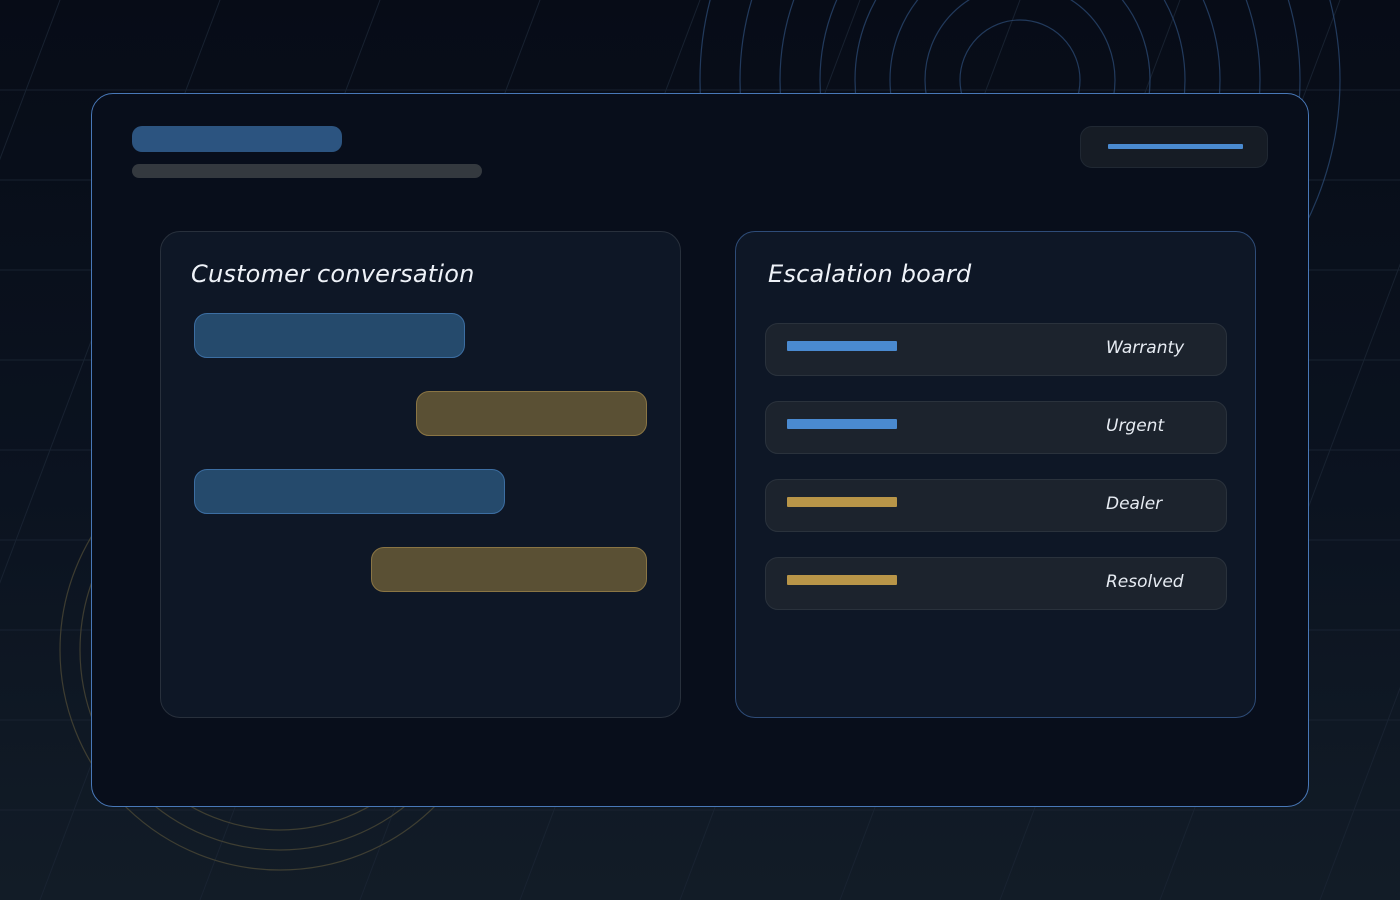 The height and width of the screenshot is (900, 1400). Describe the element at coordinates (333, 274) in the screenshot. I see `conversation-title: Customer conversation` at that location.